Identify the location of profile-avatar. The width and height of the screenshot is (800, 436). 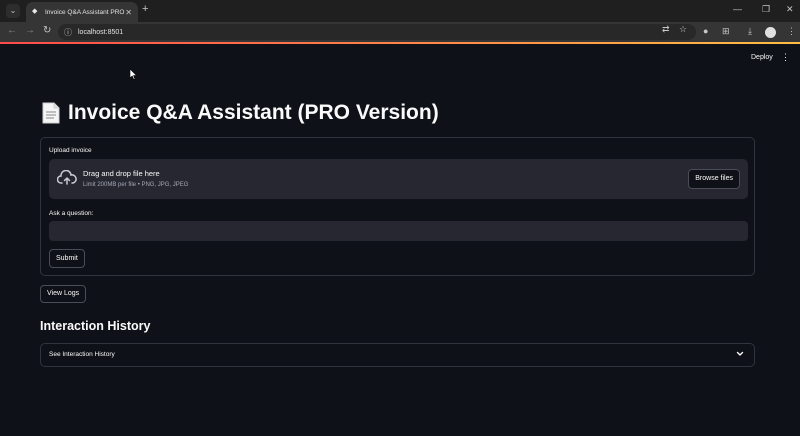
(770, 32).